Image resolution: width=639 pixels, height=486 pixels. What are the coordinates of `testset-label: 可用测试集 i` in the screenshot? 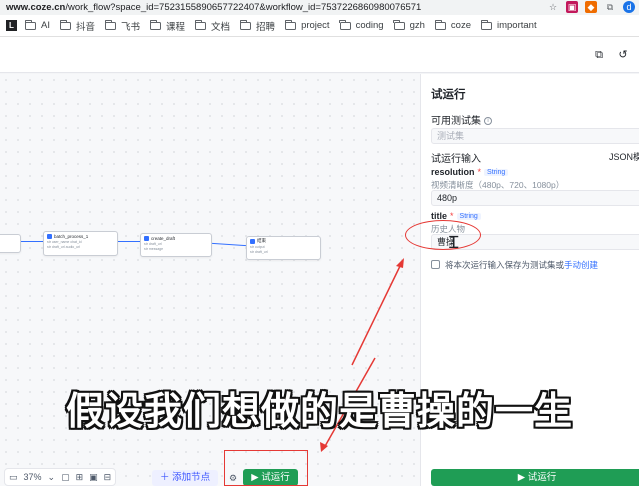 It's located at (461, 119).